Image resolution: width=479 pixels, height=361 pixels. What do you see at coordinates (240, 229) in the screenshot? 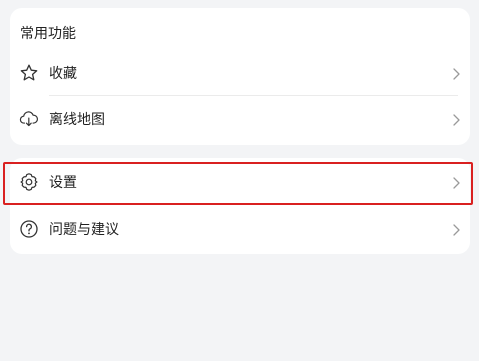
I see `menu-item-feedback: 问题与建议` at bounding box center [240, 229].